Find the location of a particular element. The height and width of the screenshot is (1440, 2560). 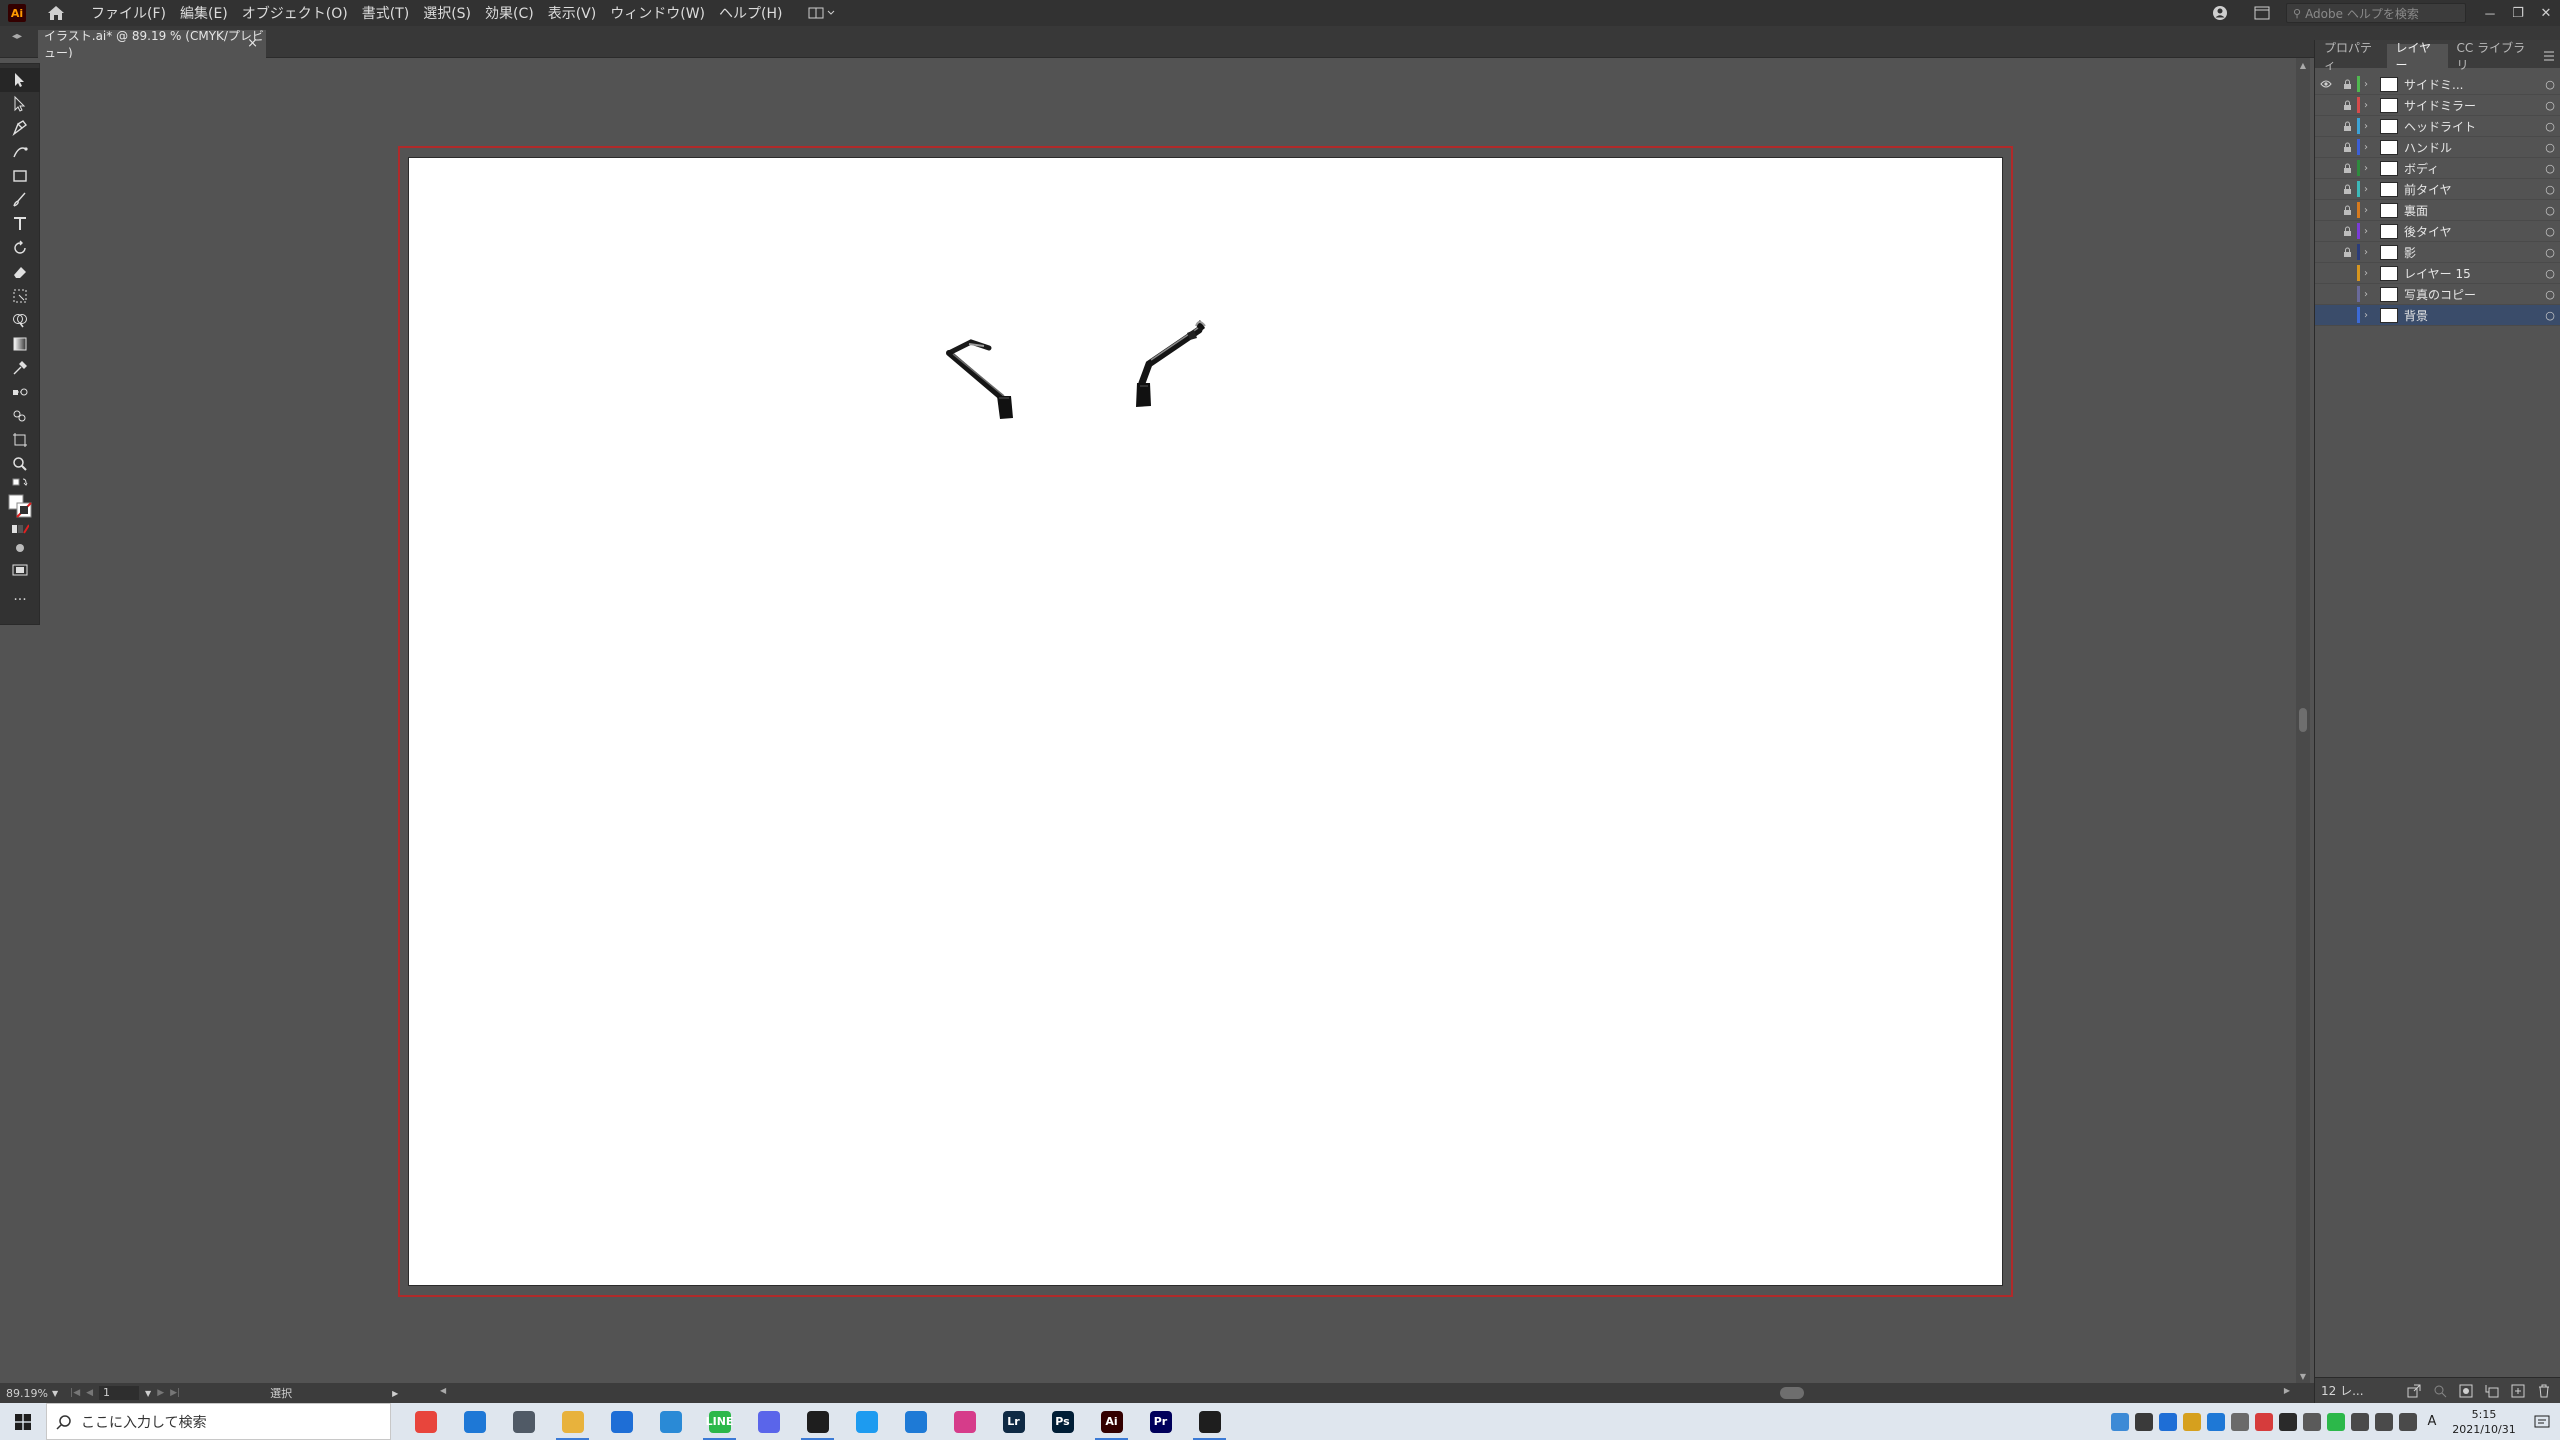

lightroom-app: Lr is located at coordinates (1013, 1421).